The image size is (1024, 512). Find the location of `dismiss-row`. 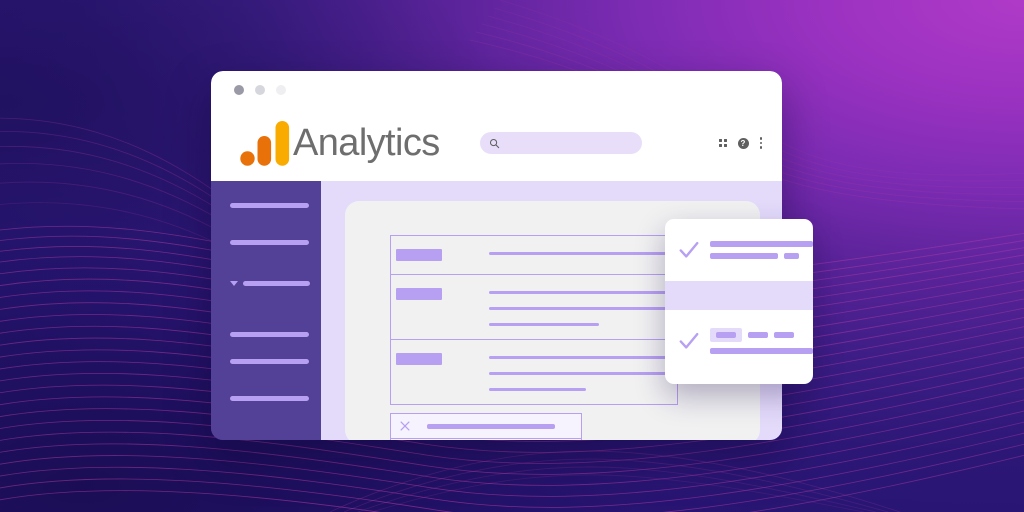

dismiss-row is located at coordinates (486, 426).